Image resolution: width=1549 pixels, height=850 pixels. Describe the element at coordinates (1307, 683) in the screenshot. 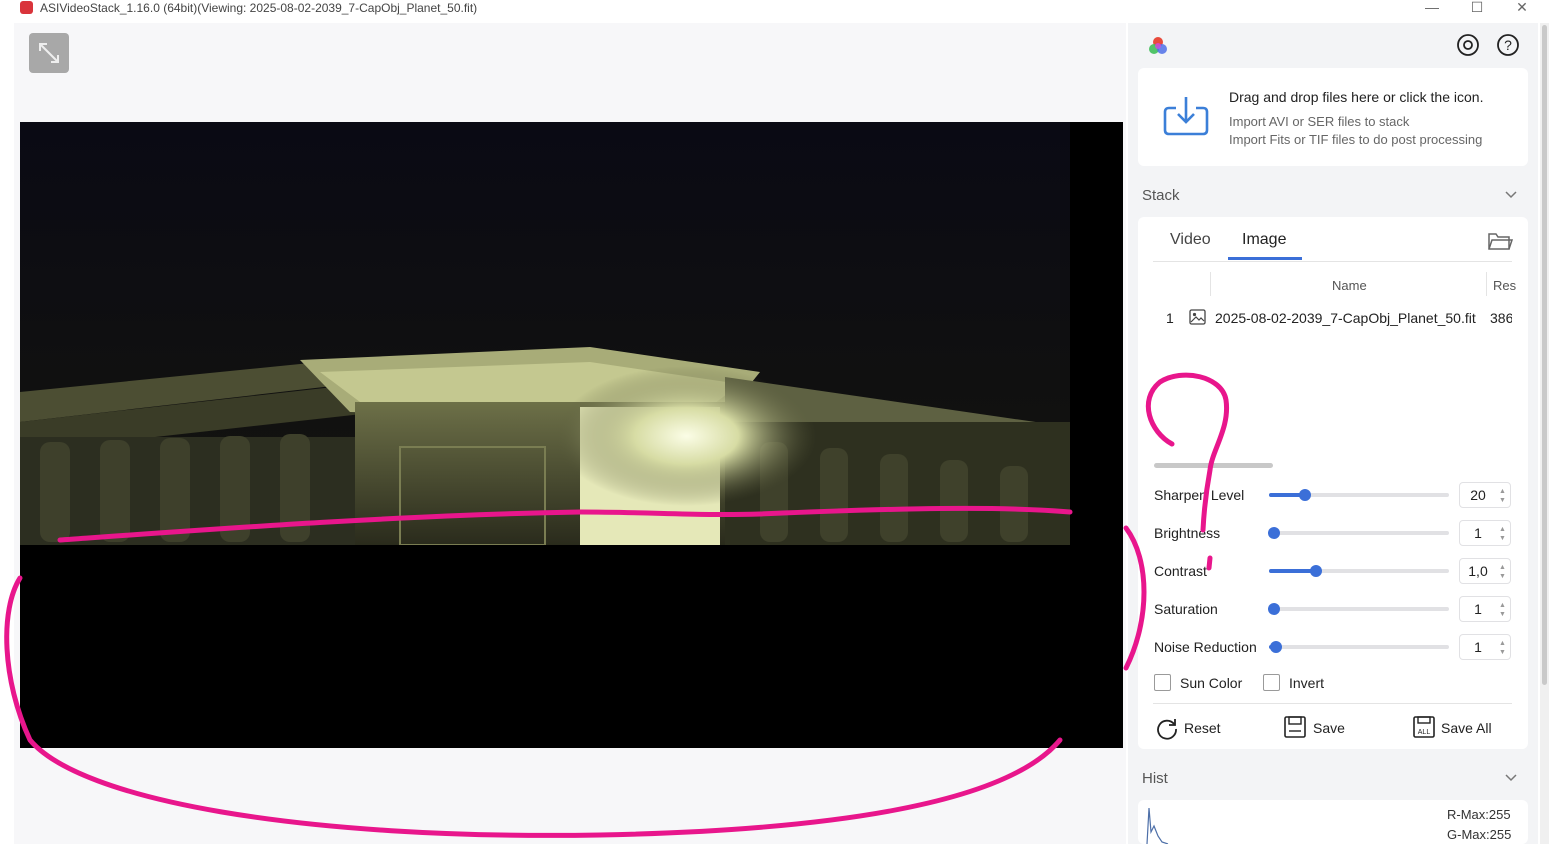

I see `invert-label: Invert` at that location.